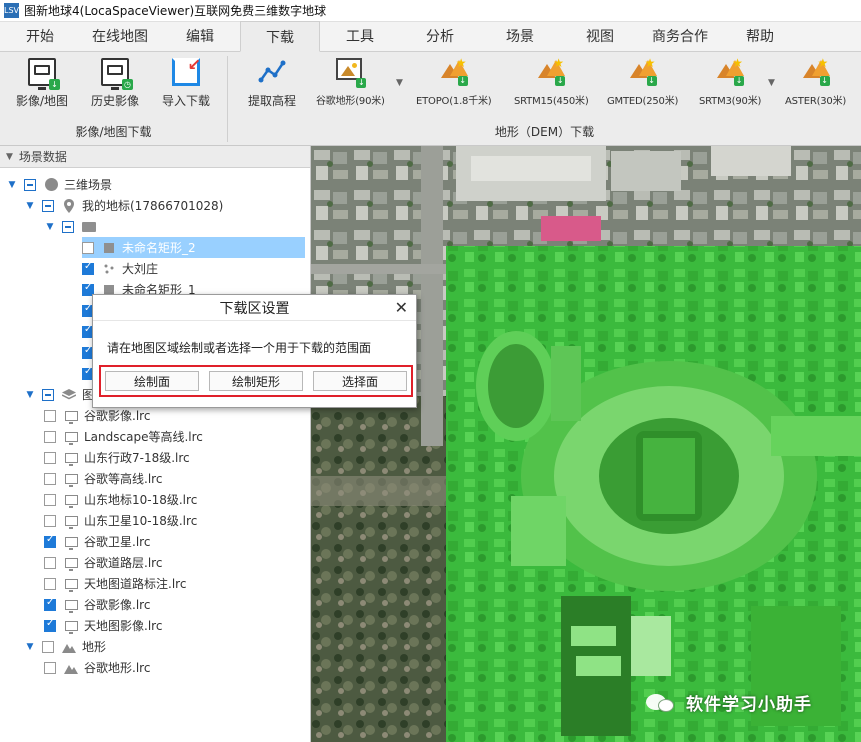 Image resolution: width=861 pixels, height=742 pixels. What do you see at coordinates (401, 307) in the screenshot?
I see `close-icon: ✕` at bounding box center [401, 307].